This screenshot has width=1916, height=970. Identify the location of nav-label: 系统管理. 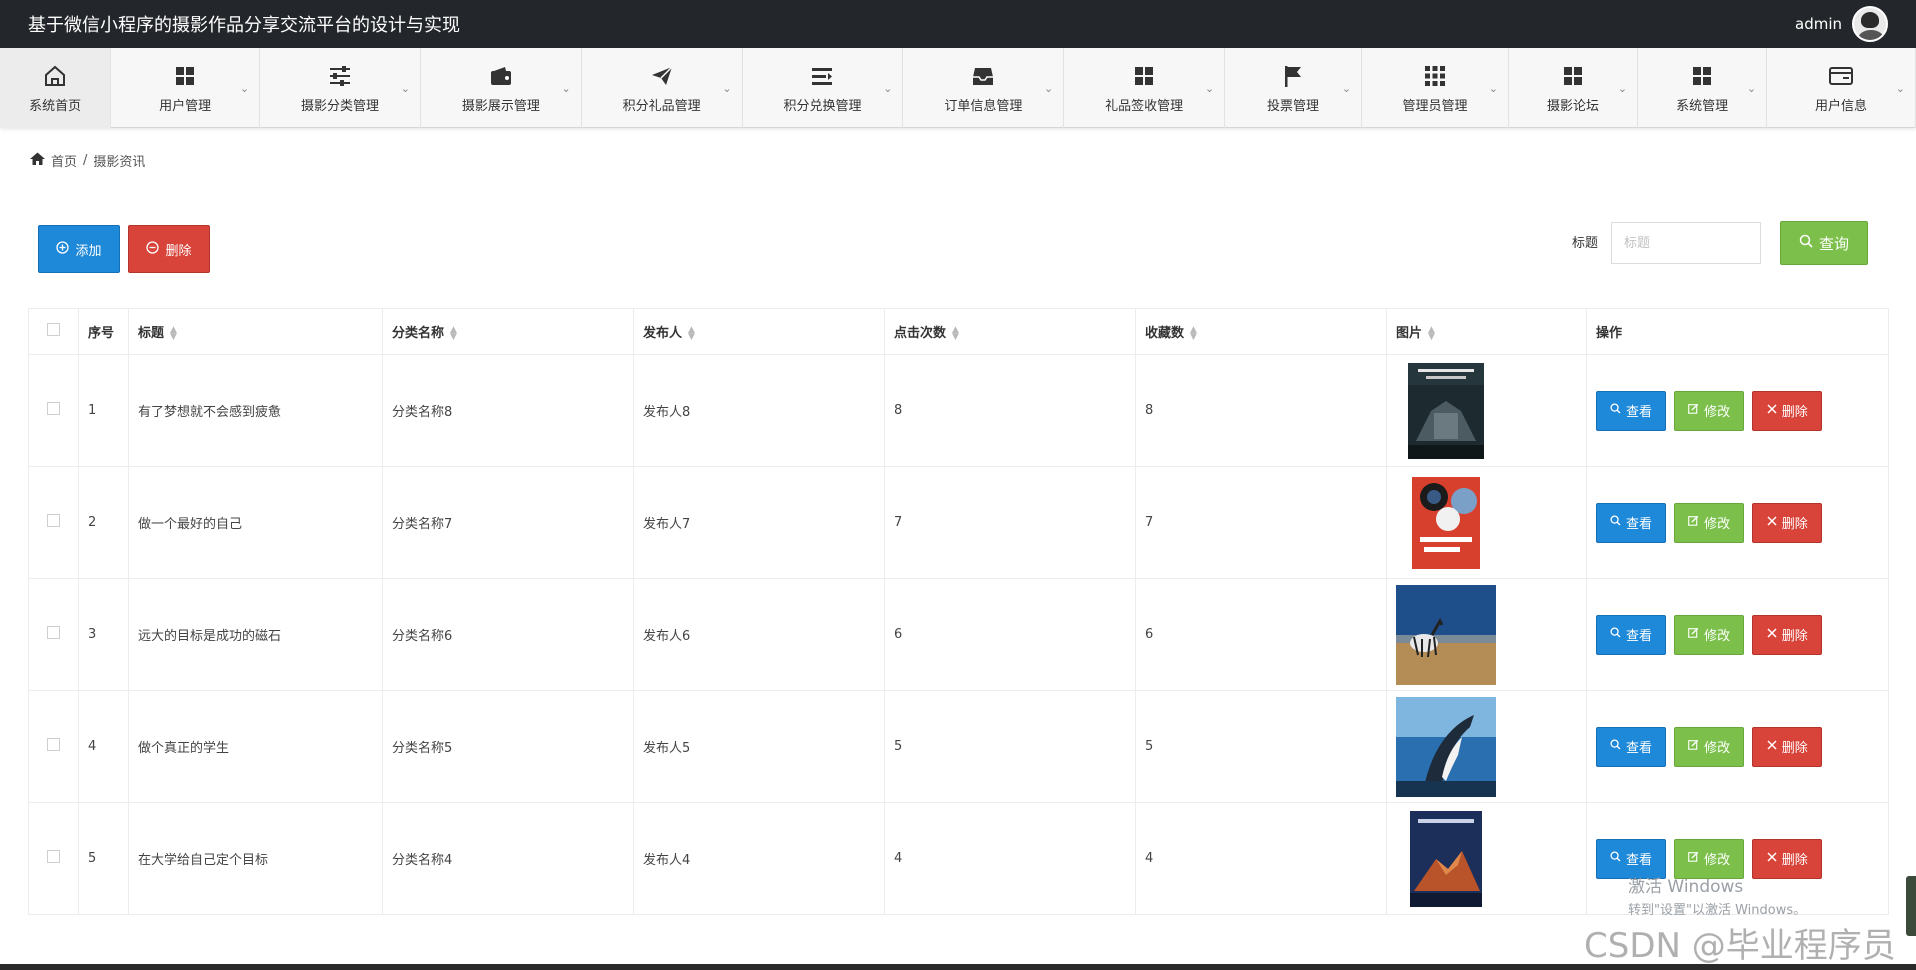
(1702, 106).